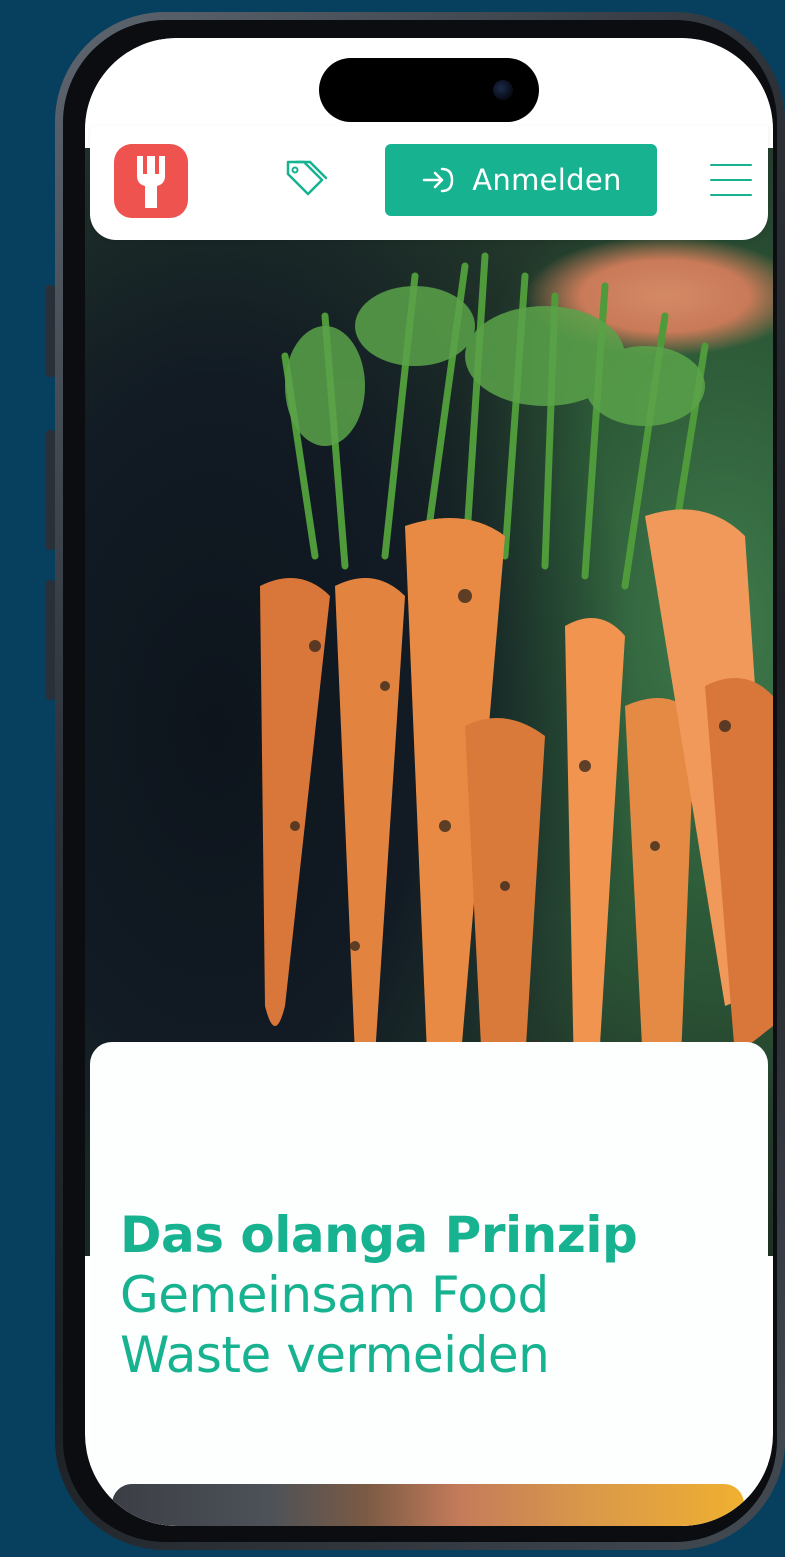 Image resolution: width=785 pixels, height=1557 pixels. I want to click on next-section-preview, so click(428, 1505).